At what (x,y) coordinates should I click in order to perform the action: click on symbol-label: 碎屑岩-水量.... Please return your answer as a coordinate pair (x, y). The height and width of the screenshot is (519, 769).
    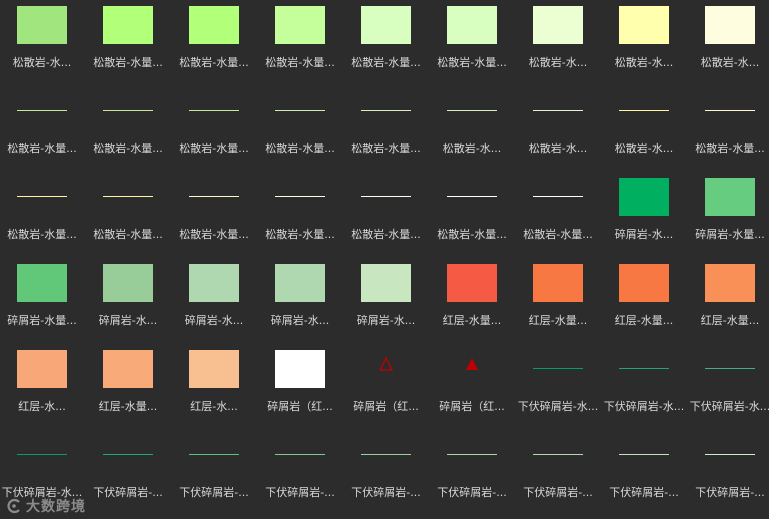
    Looking at the image, I should click on (730, 234).